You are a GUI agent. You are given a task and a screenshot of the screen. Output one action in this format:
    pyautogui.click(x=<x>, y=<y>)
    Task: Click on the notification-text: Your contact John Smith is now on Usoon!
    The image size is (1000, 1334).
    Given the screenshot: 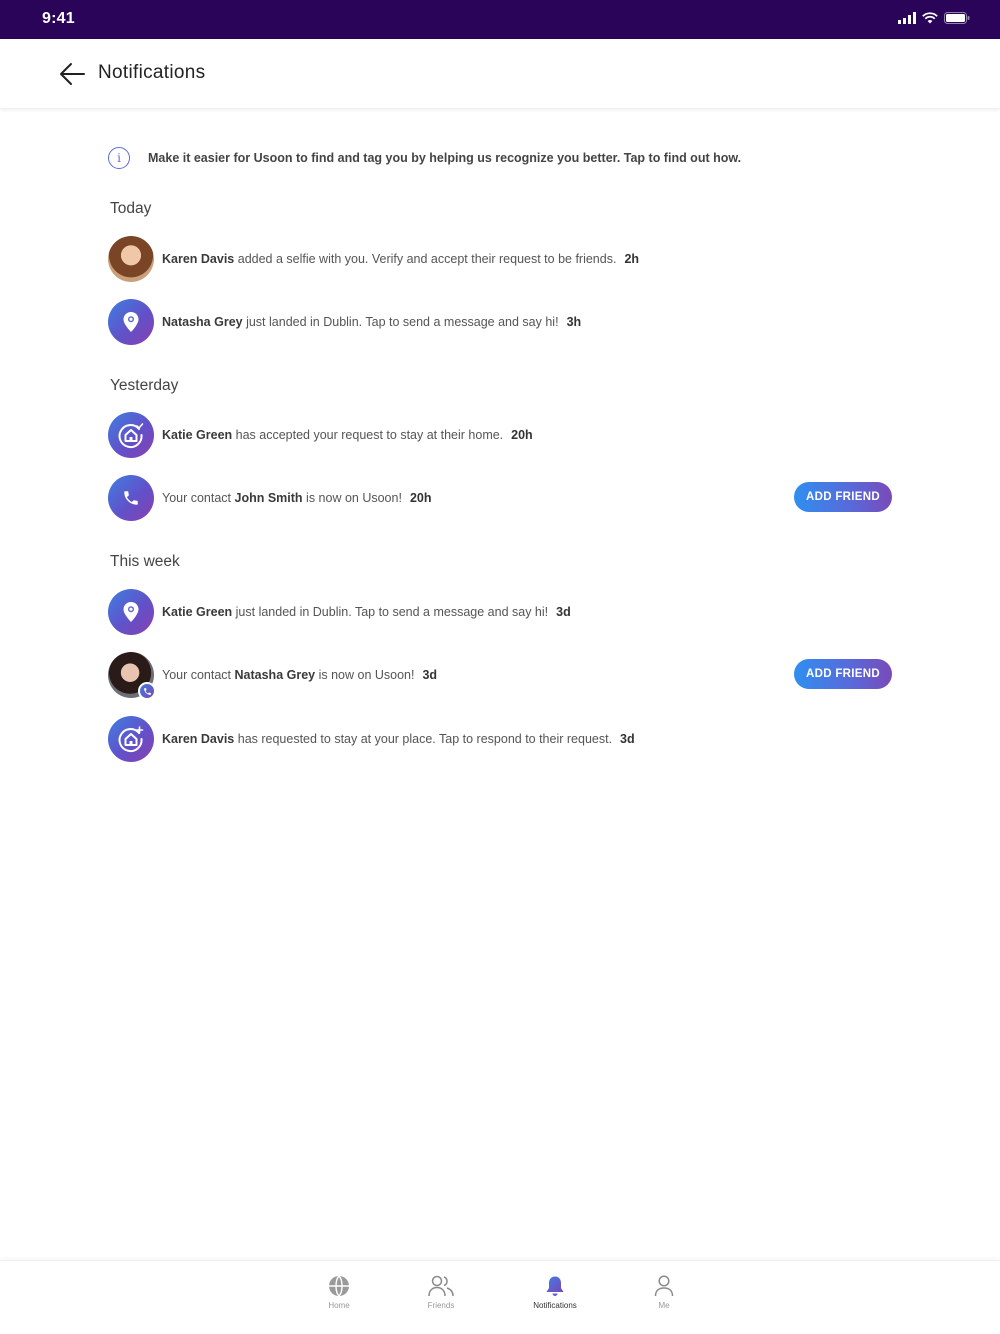 What is the action you would take?
    pyautogui.click(x=282, y=498)
    